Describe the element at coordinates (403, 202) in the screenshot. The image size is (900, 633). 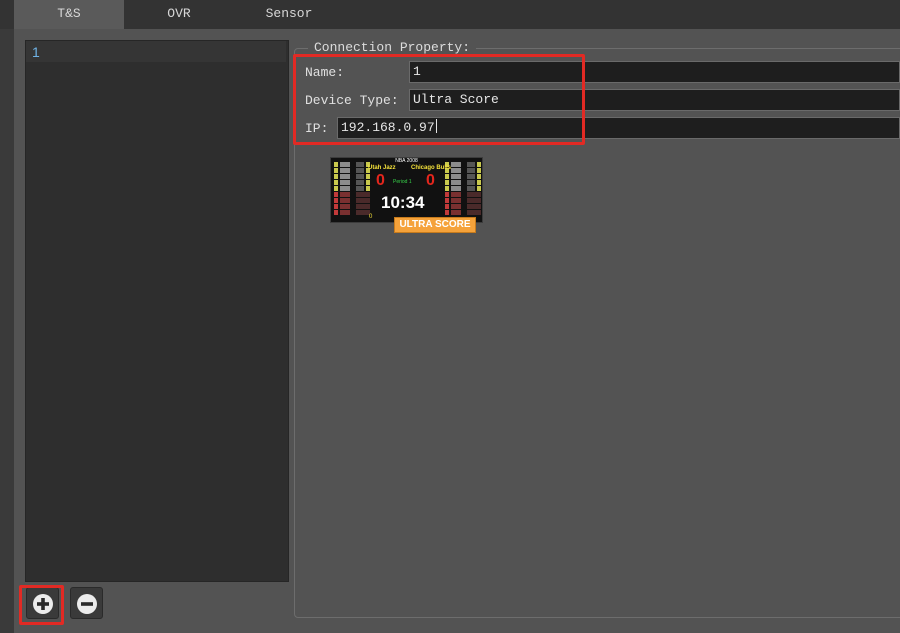
I see `game-clock: 10:34` at that location.